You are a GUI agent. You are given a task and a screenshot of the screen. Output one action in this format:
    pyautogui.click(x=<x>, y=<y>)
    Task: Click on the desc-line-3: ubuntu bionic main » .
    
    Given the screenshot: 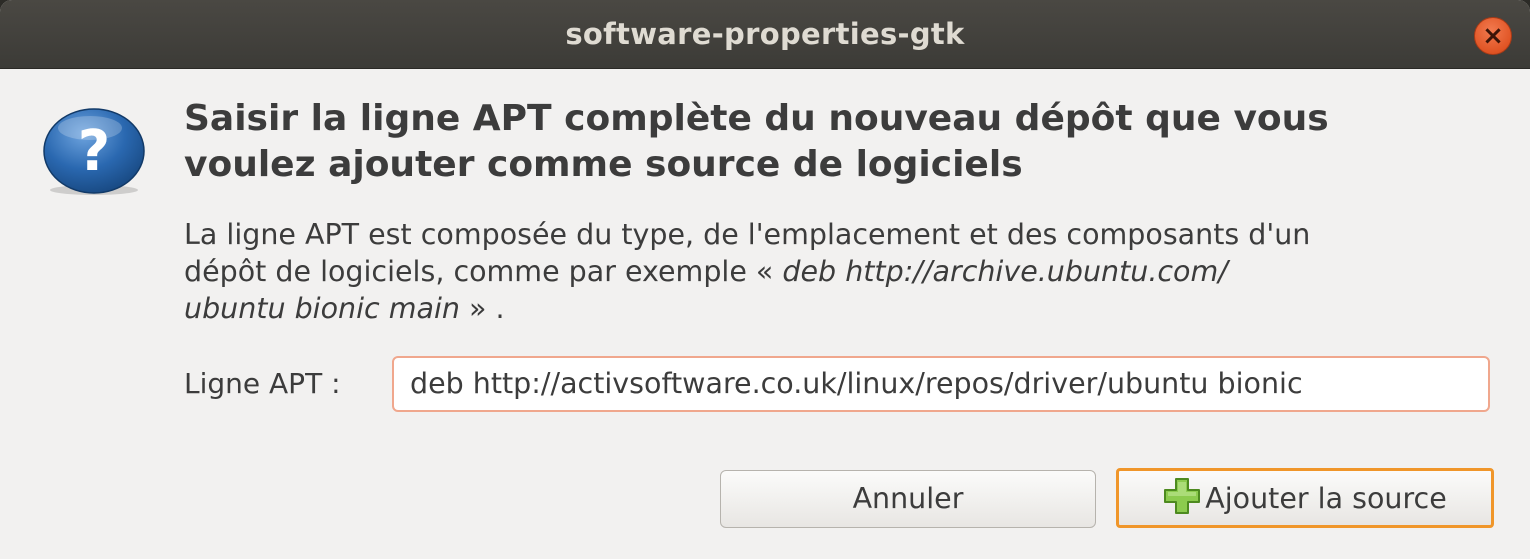 What is the action you would take?
    pyautogui.click(x=844, y=308)
    